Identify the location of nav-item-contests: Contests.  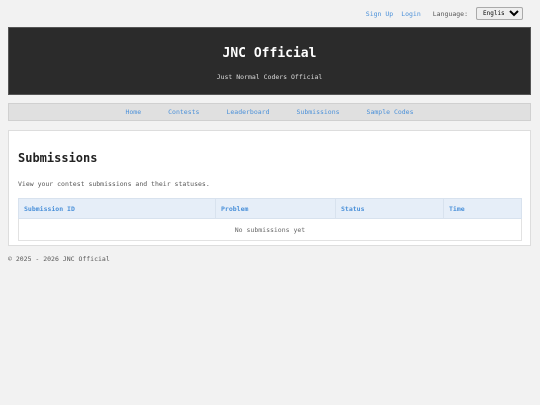
(183, 112).